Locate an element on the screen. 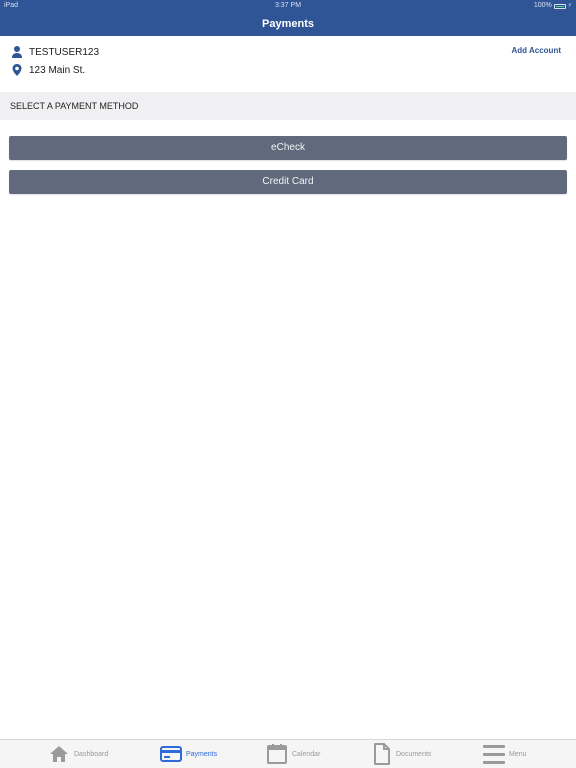 The height and width of the screenshot is (768, 576). status-time: 3:37 PM is located at coordinates (288, 5).